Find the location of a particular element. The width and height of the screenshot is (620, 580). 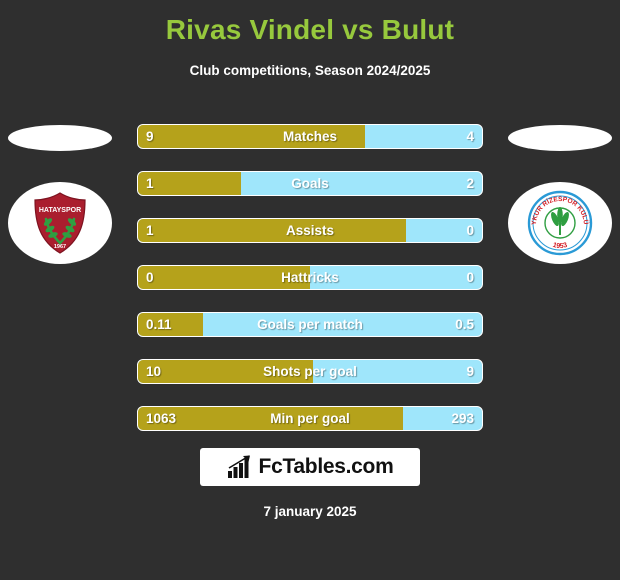

away-value: 2 is located at coordinates (470, 183).